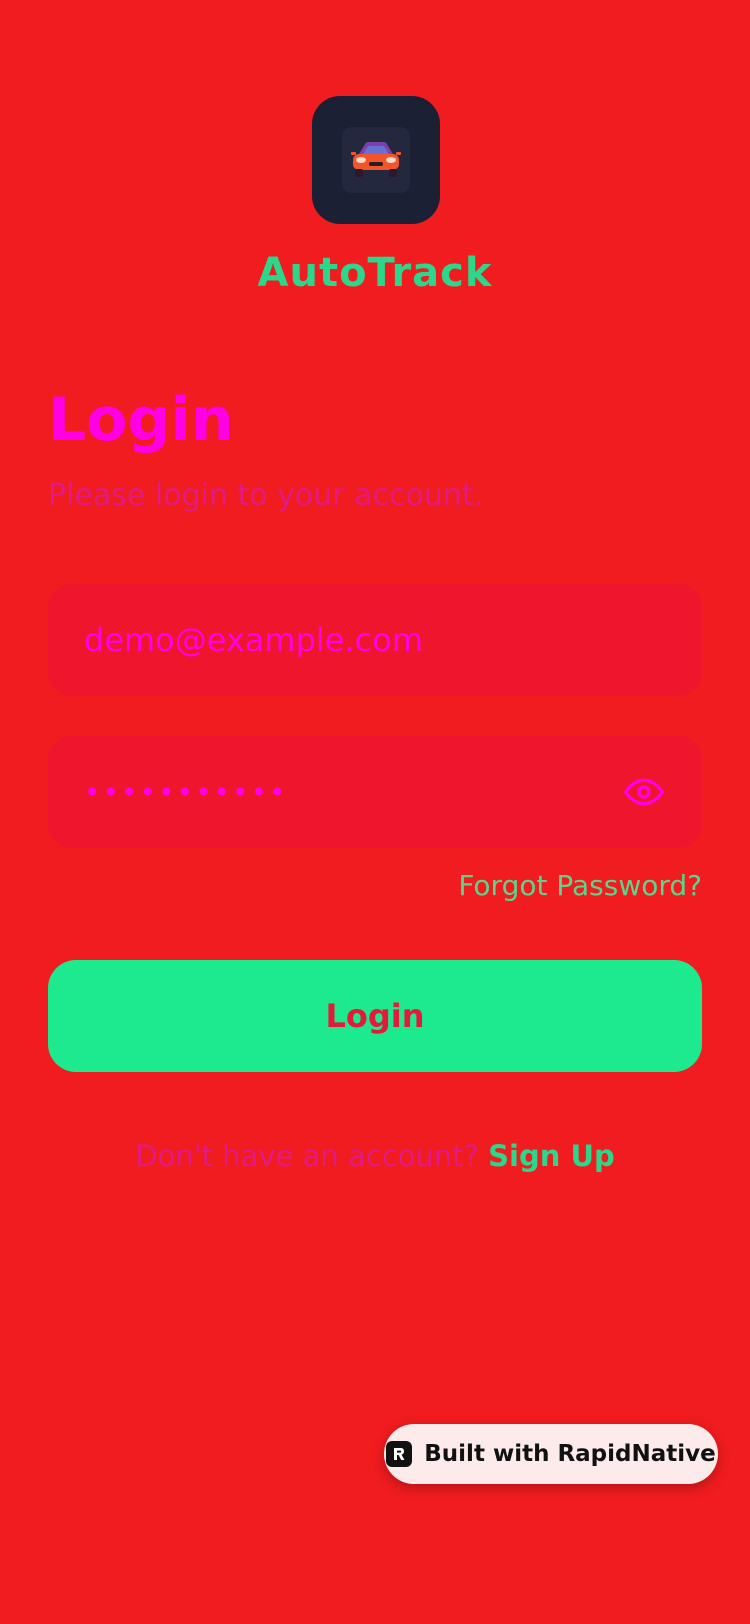  What do you see at coordinates (580, 886) in the screenshot?
I see `forgot-password-link: Forgot Password?` at bounding box center [580, 886].